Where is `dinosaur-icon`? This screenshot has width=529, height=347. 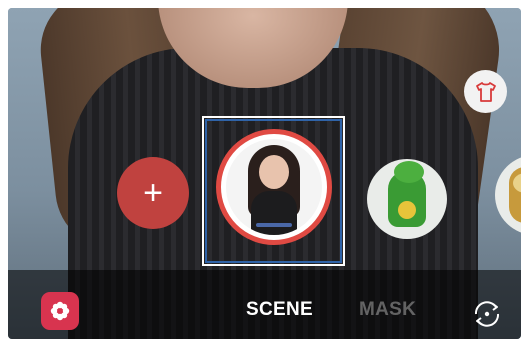 dinosaur-icon is located at coordinates (407, 194).